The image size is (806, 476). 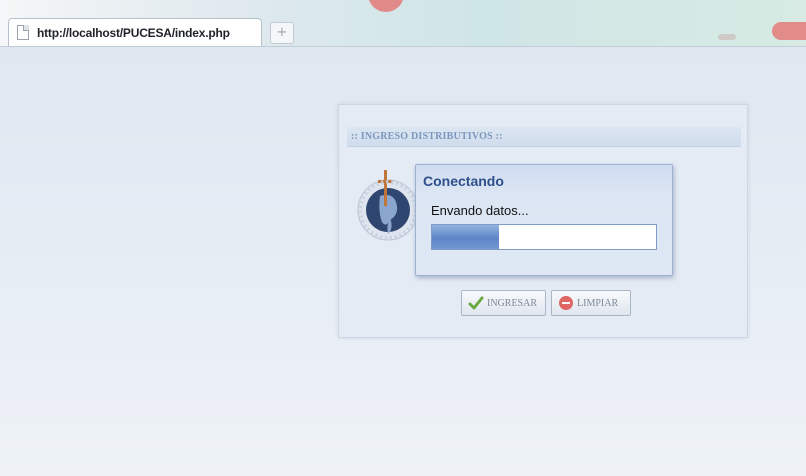 I want to click on browser-tab: http://localhost/PUCESA/index.php, so click(x=135, y=32).